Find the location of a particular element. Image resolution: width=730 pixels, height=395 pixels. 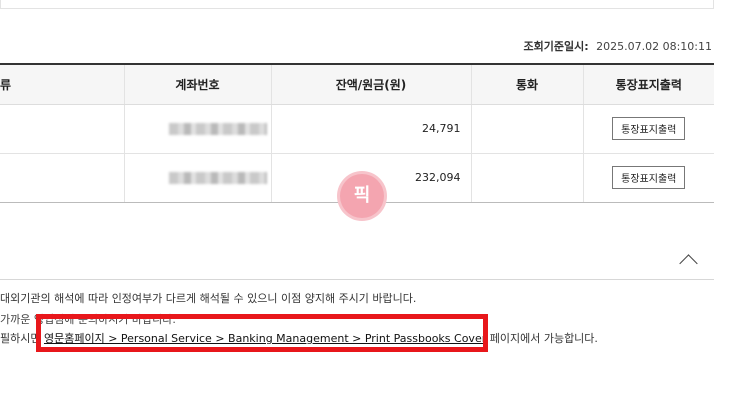

lookup-datetime: 조회기준일시: 2025.07.02 08:10:11 is located at coordinates (617, 46).